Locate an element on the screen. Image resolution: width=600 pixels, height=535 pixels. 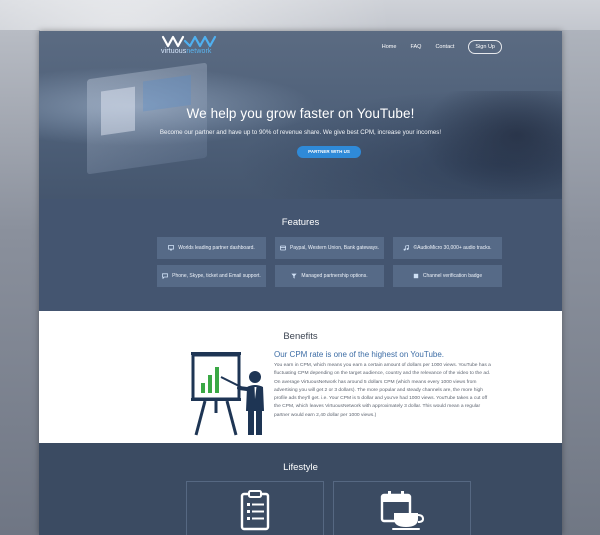
brand-name: virtuousnetwork is located at coordinates (186, 51).